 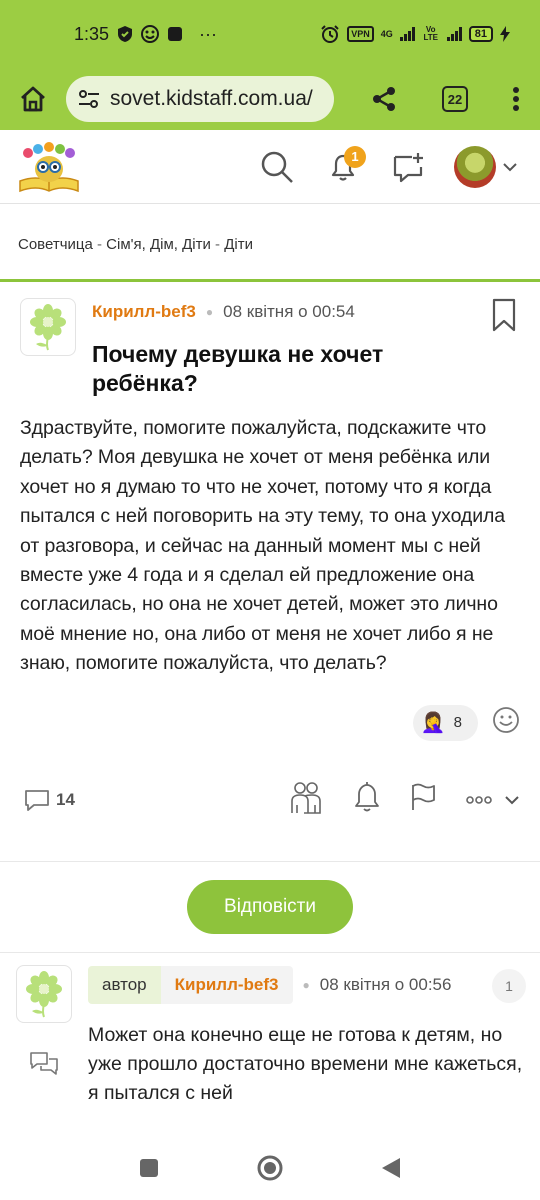 I want to click on comment-date: 08 квітня о 00:56, so click(x=385, y=984).